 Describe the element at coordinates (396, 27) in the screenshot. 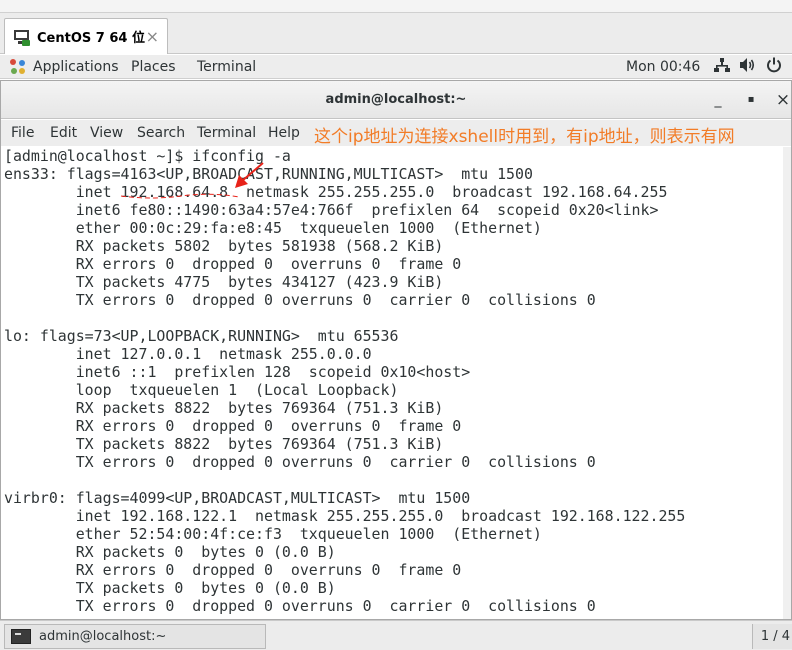

I see `vm-tab-strip: CentOS 7 64 位 ×` at that location.